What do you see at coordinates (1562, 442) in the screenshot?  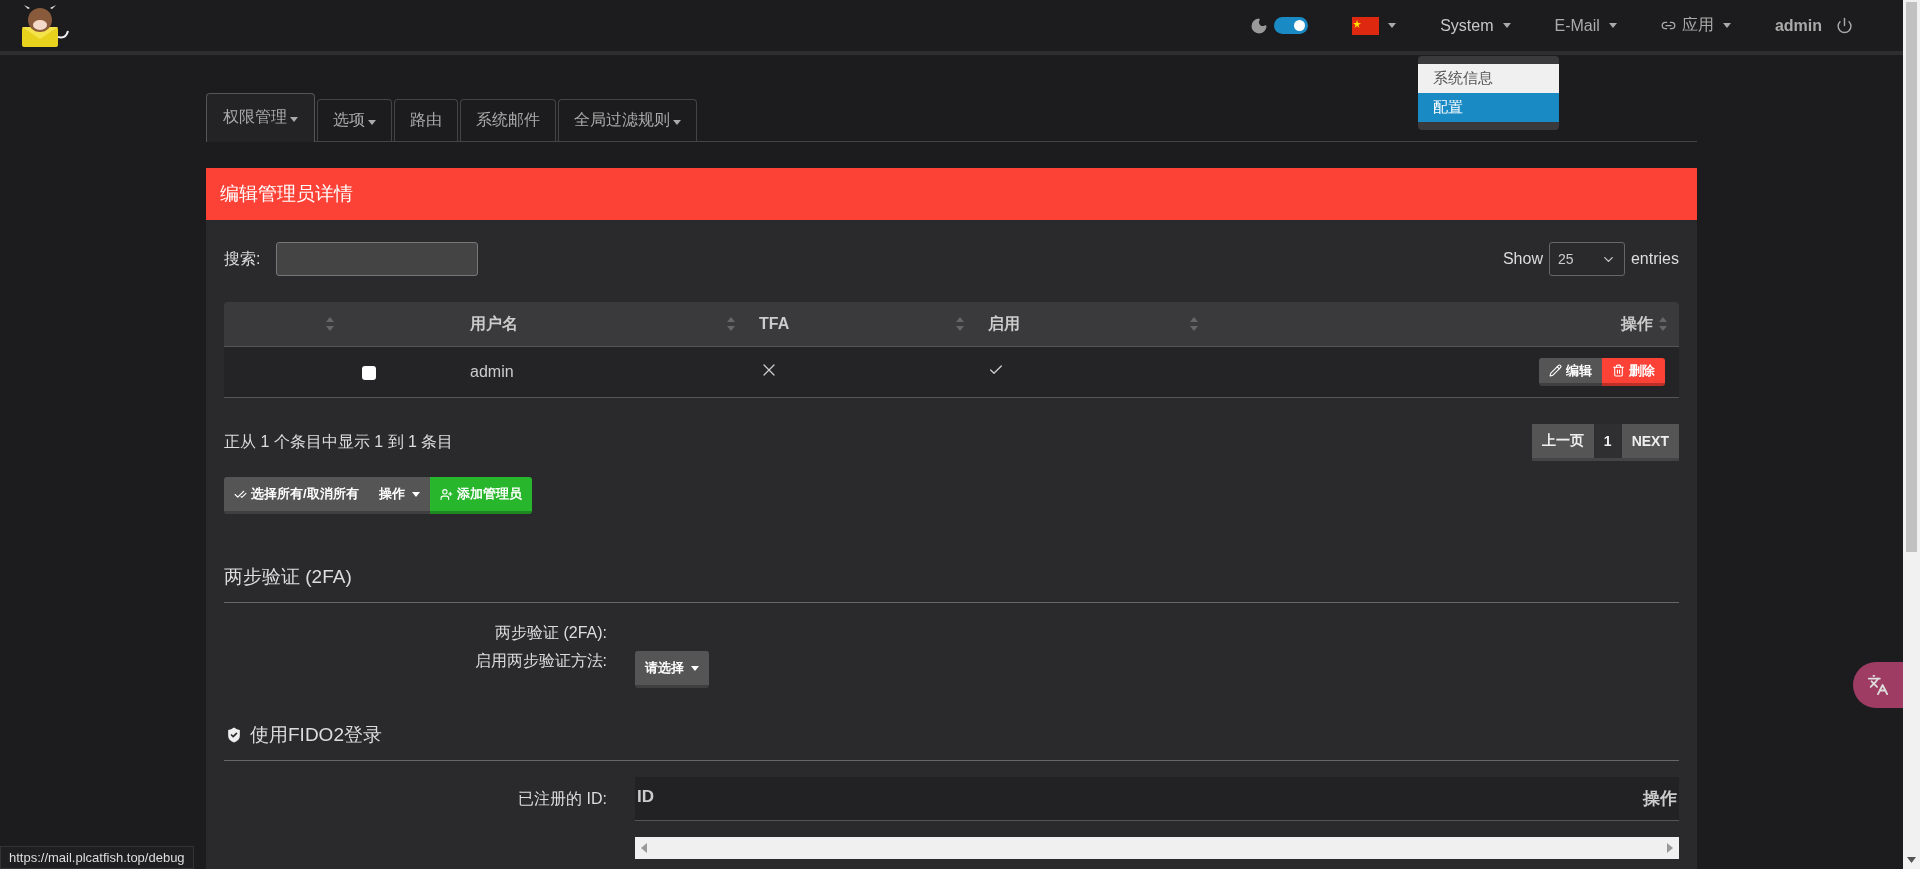 I see `page-button: 上一页` at bounding box center [1562, 442].